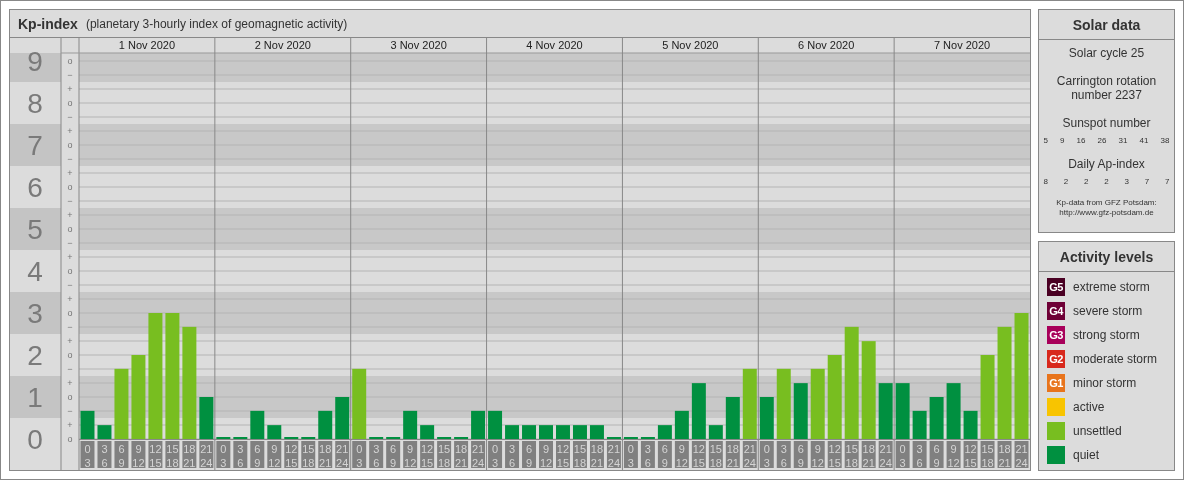 This screenshot has width=1184, height=480. What do you see at coordinates (1045, 140) in the screenshot?
I see `sunspot-value: 5` at bounding box center [1045, 140].